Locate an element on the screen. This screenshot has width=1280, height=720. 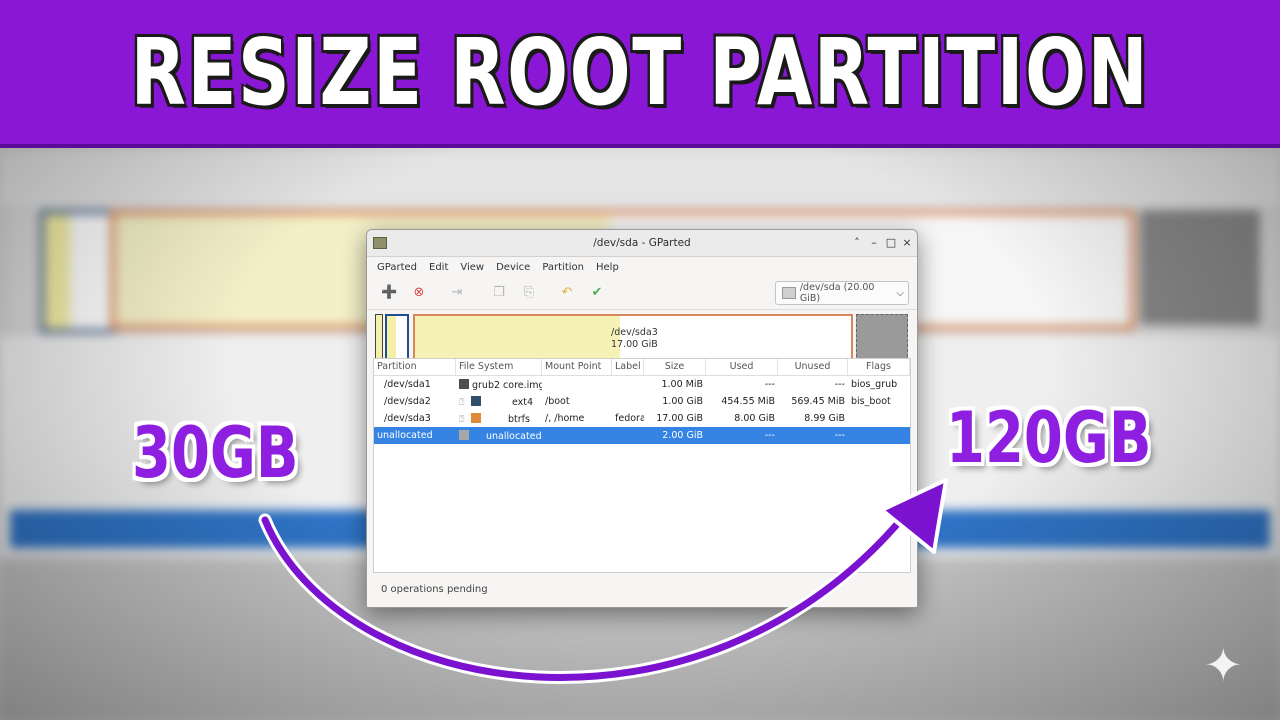
disk-map-sda3-name: /dev/sda3 is located at coordinates (634, 332).